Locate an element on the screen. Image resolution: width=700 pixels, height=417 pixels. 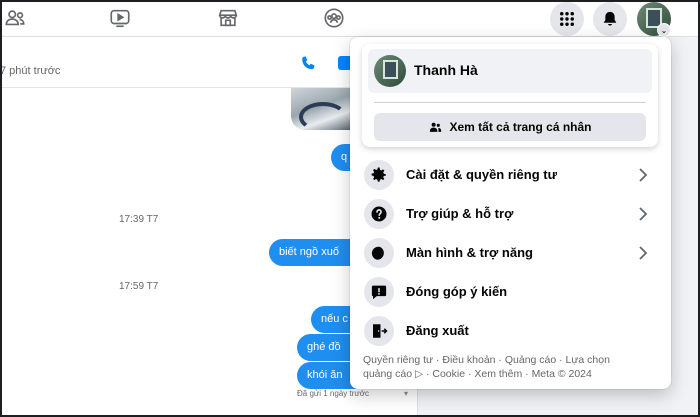
menu-item-label: Màn hình & trợ năng is located at coordinates (469, 252).